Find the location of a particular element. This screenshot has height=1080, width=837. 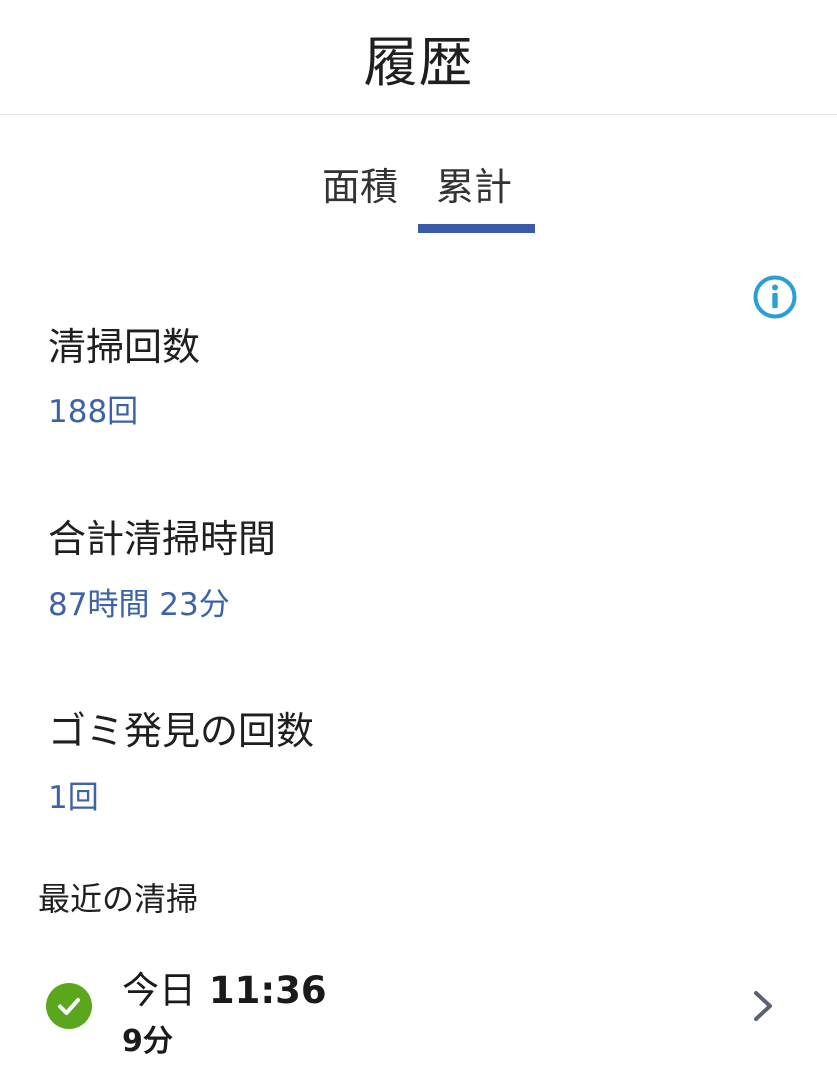

app-header: 履歴 is located at coordinates (418, 57).